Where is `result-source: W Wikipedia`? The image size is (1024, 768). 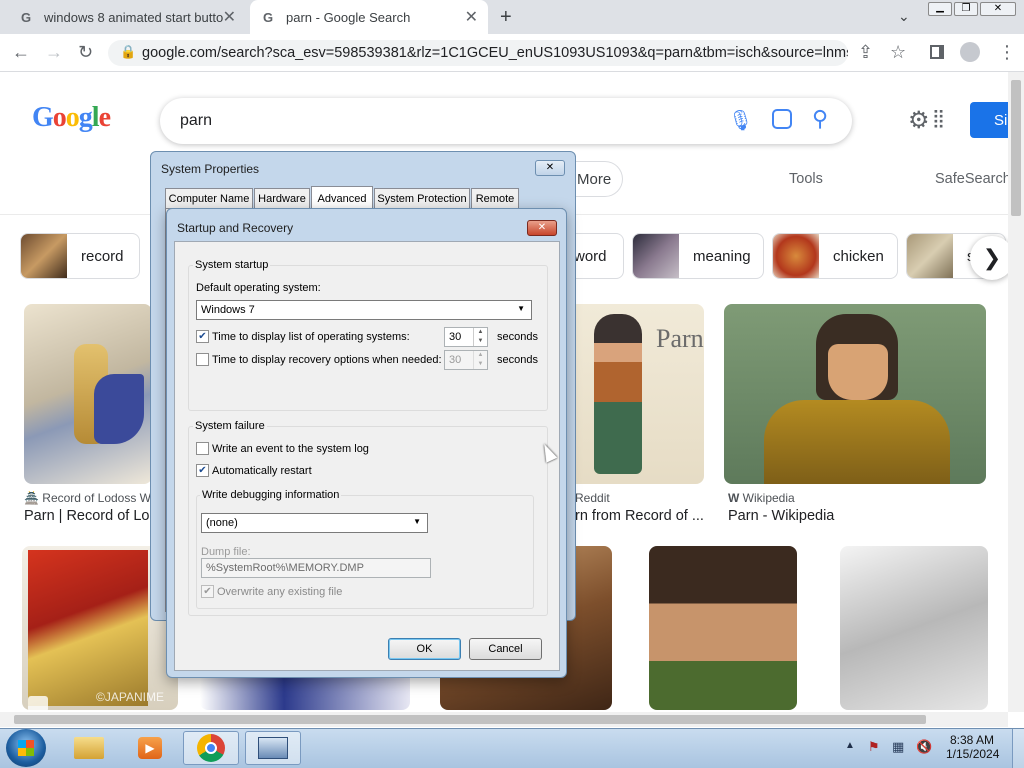
result-source: W Wikipedia is located at coordinates (761, 498).